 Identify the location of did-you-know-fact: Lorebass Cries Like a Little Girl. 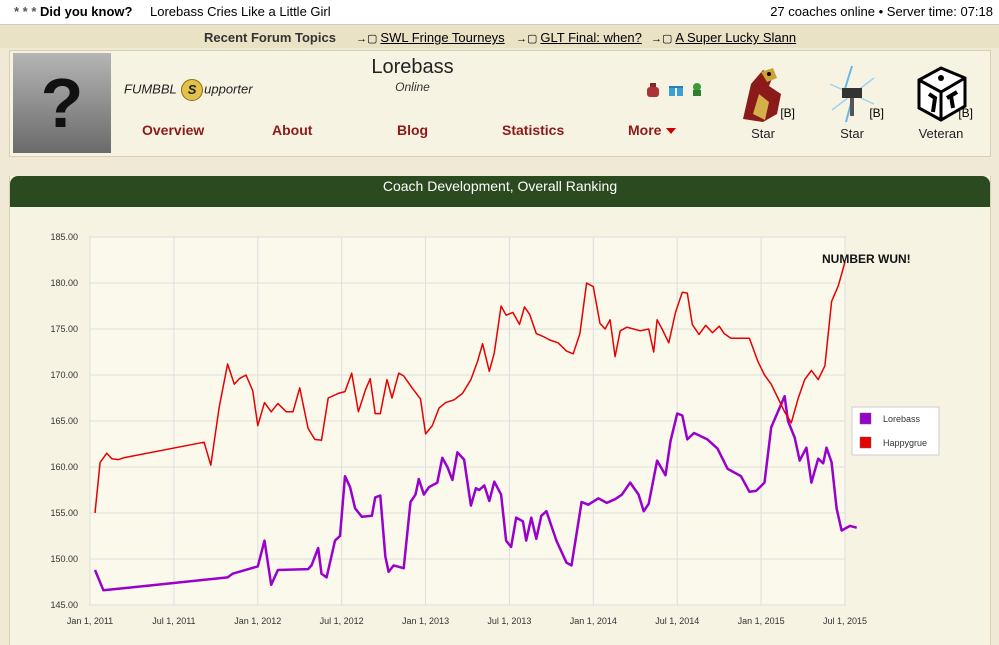
(240, 11).